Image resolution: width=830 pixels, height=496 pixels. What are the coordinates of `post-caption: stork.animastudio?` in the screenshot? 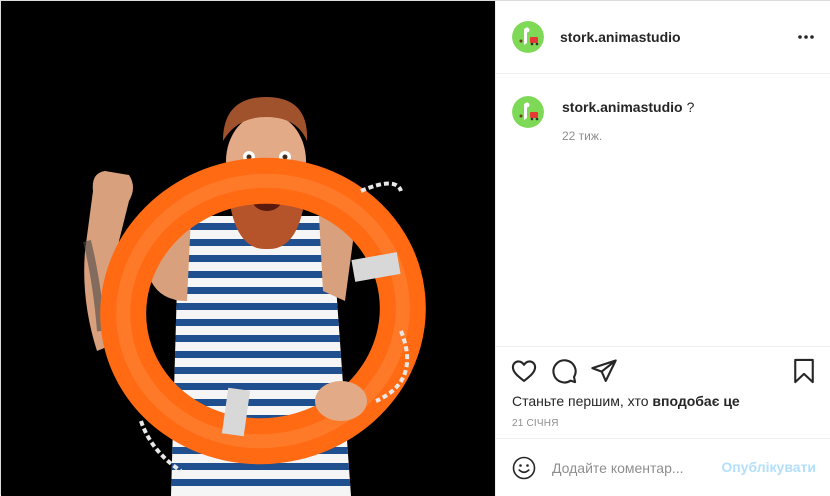 It's located at (628, 107).